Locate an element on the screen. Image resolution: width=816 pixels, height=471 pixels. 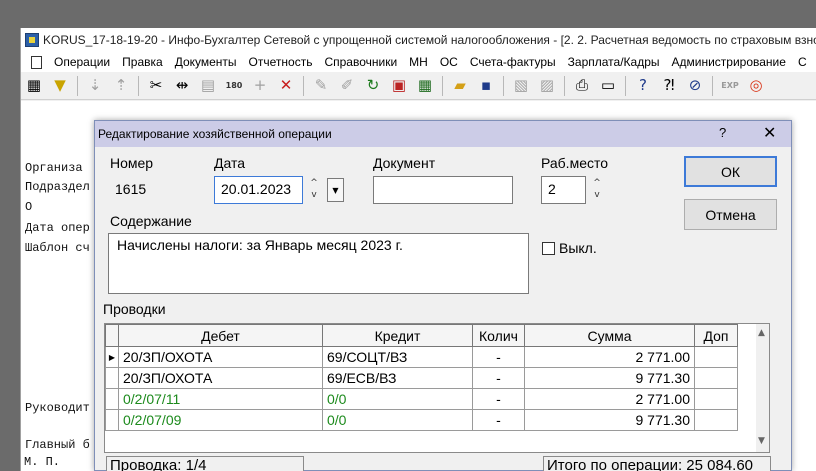
menu-operations: Операции is located at coordinates (82, 62).